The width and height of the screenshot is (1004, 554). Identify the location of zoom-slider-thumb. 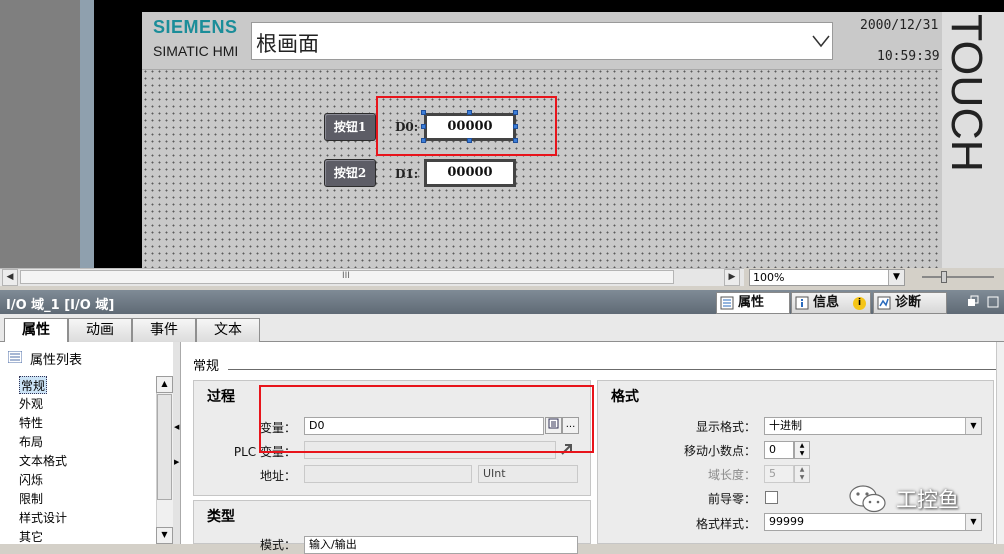
(944, 277).